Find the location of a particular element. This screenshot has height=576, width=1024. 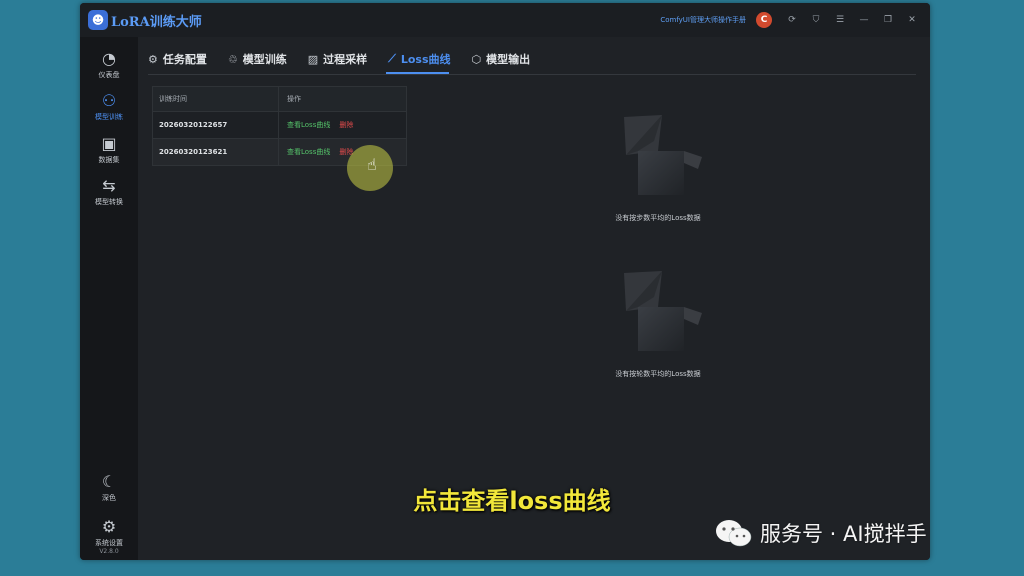

dashboard-gauge-icon: ◔ is located at coordinates (109, 58).